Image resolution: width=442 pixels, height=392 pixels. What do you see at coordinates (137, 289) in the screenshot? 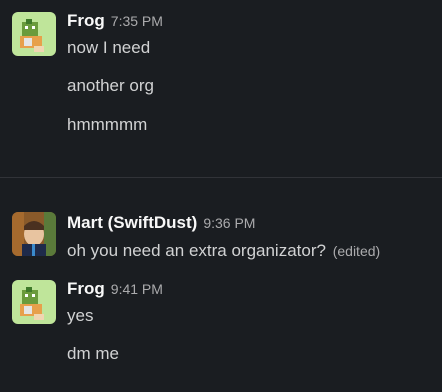
I see `timestamp: 9:41 PM` at bounding box center [137, 289].